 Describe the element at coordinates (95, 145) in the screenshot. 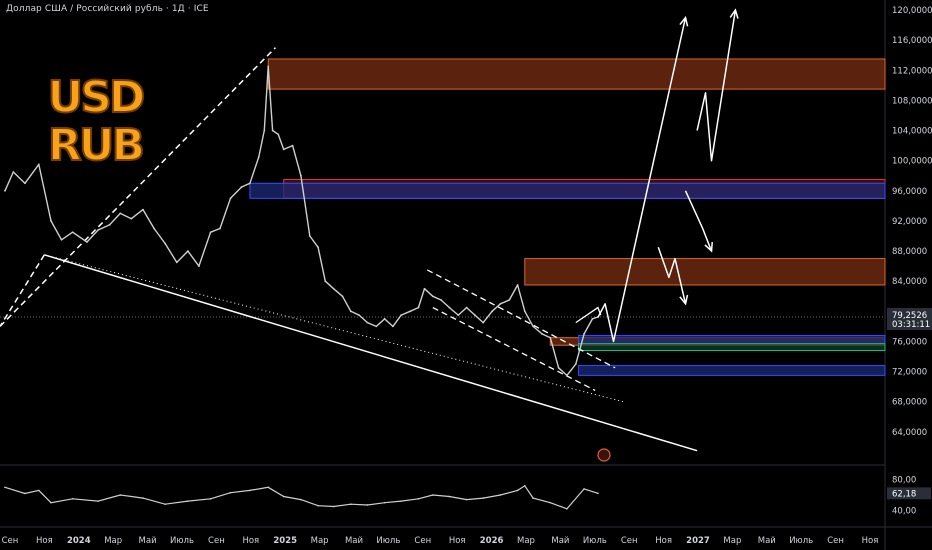

I see `logo-line-2: RUB` at that location.